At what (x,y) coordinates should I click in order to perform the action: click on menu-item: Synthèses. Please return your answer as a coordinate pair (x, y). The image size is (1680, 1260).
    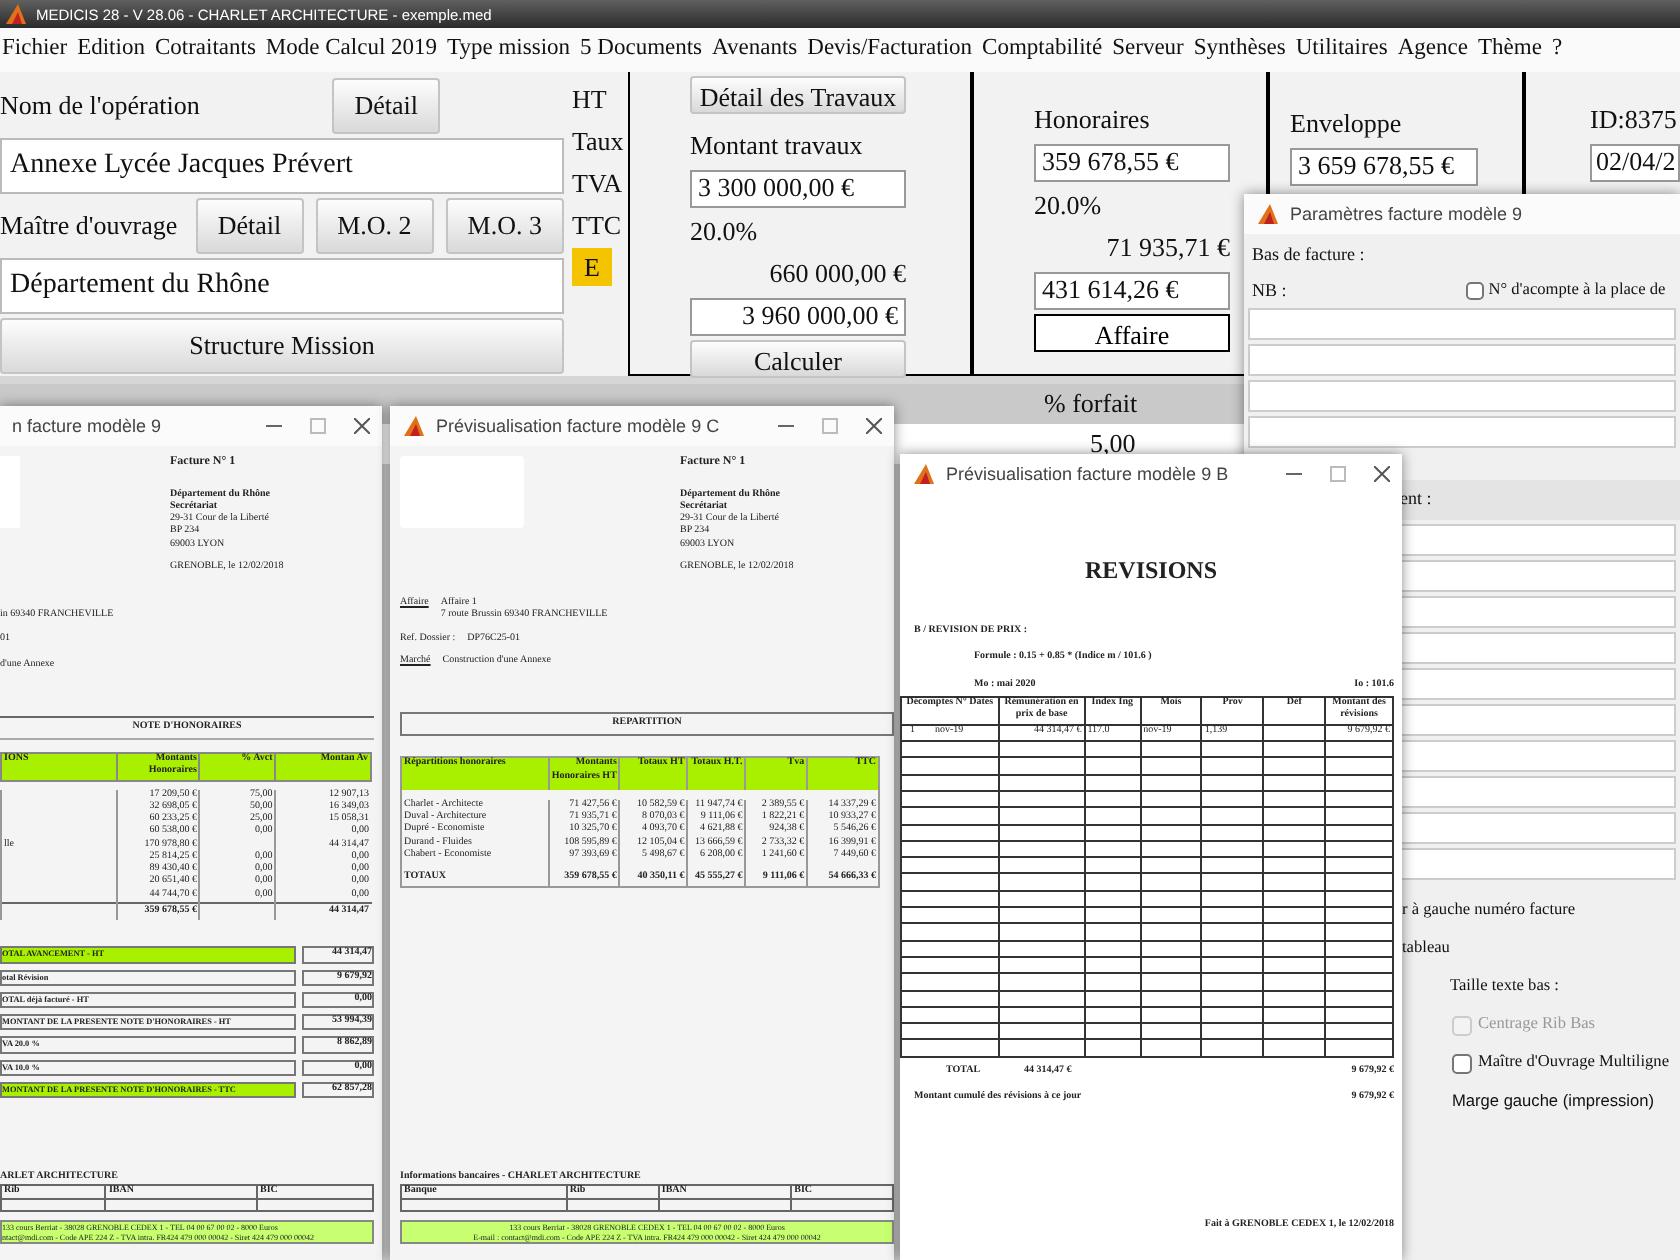
    Looking at the image, I should click on (1239, 50).